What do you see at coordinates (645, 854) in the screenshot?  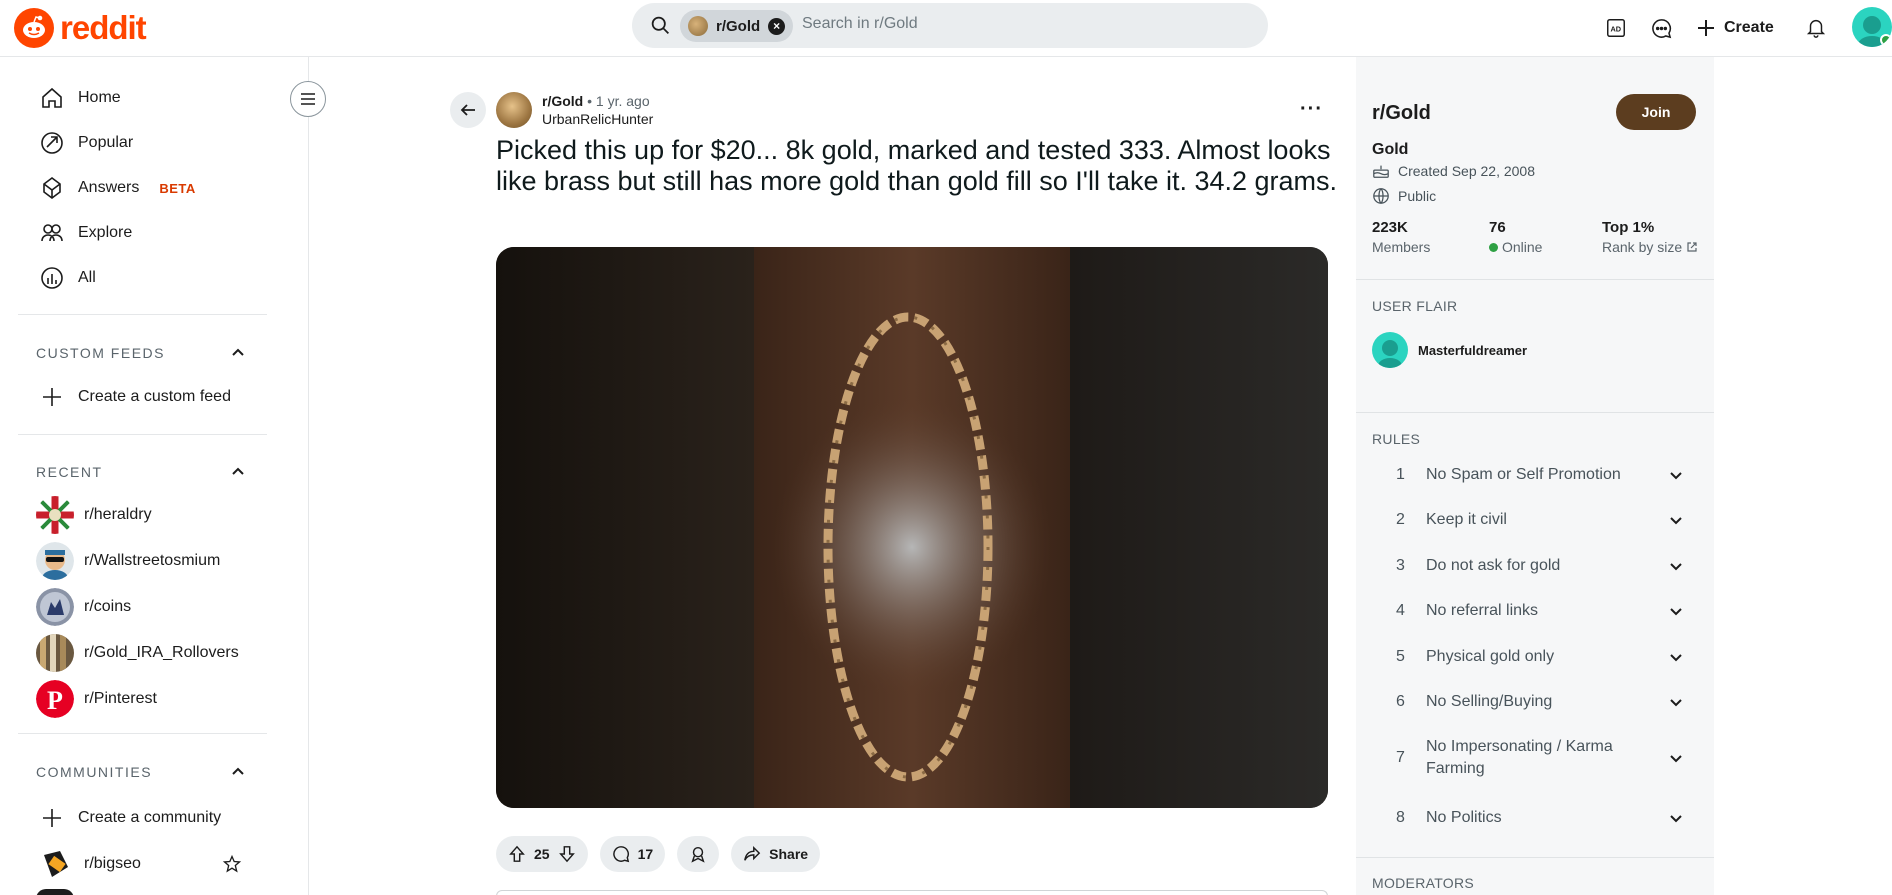 I see `comment-count: 17` at bounding box center [645, 854].